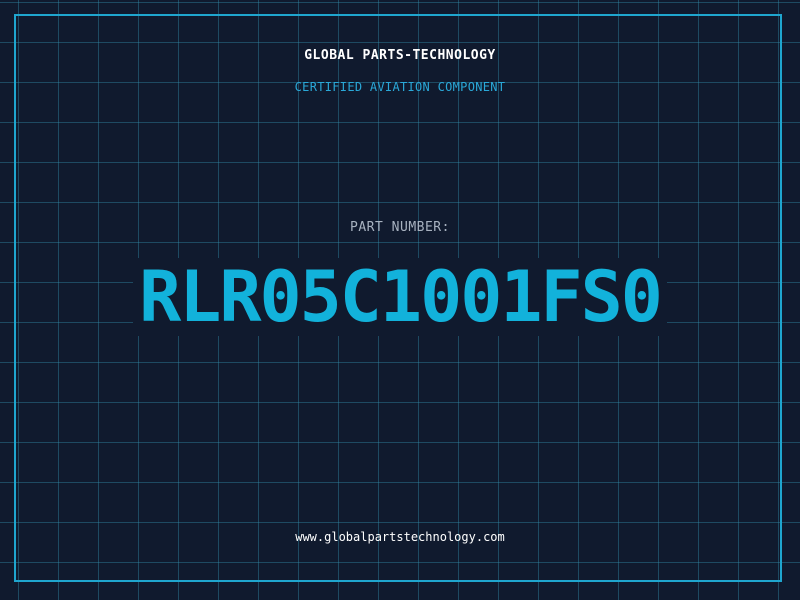 The height and width of the screenshot is (600, 800). Describe the element at coordinates (400, 87) in the screenshot. I see `certification-subtitle: CERTIFIED AVIATION COMPONENT` at that location.